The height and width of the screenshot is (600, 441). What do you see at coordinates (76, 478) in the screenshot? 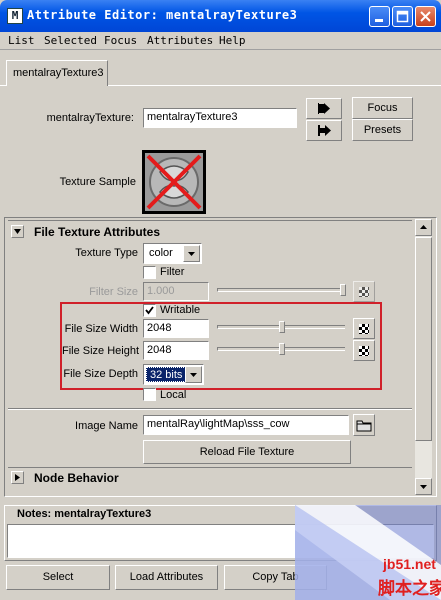
I see `section-node-behavior-title: Node Behavior` at bounding box center [76, 478].